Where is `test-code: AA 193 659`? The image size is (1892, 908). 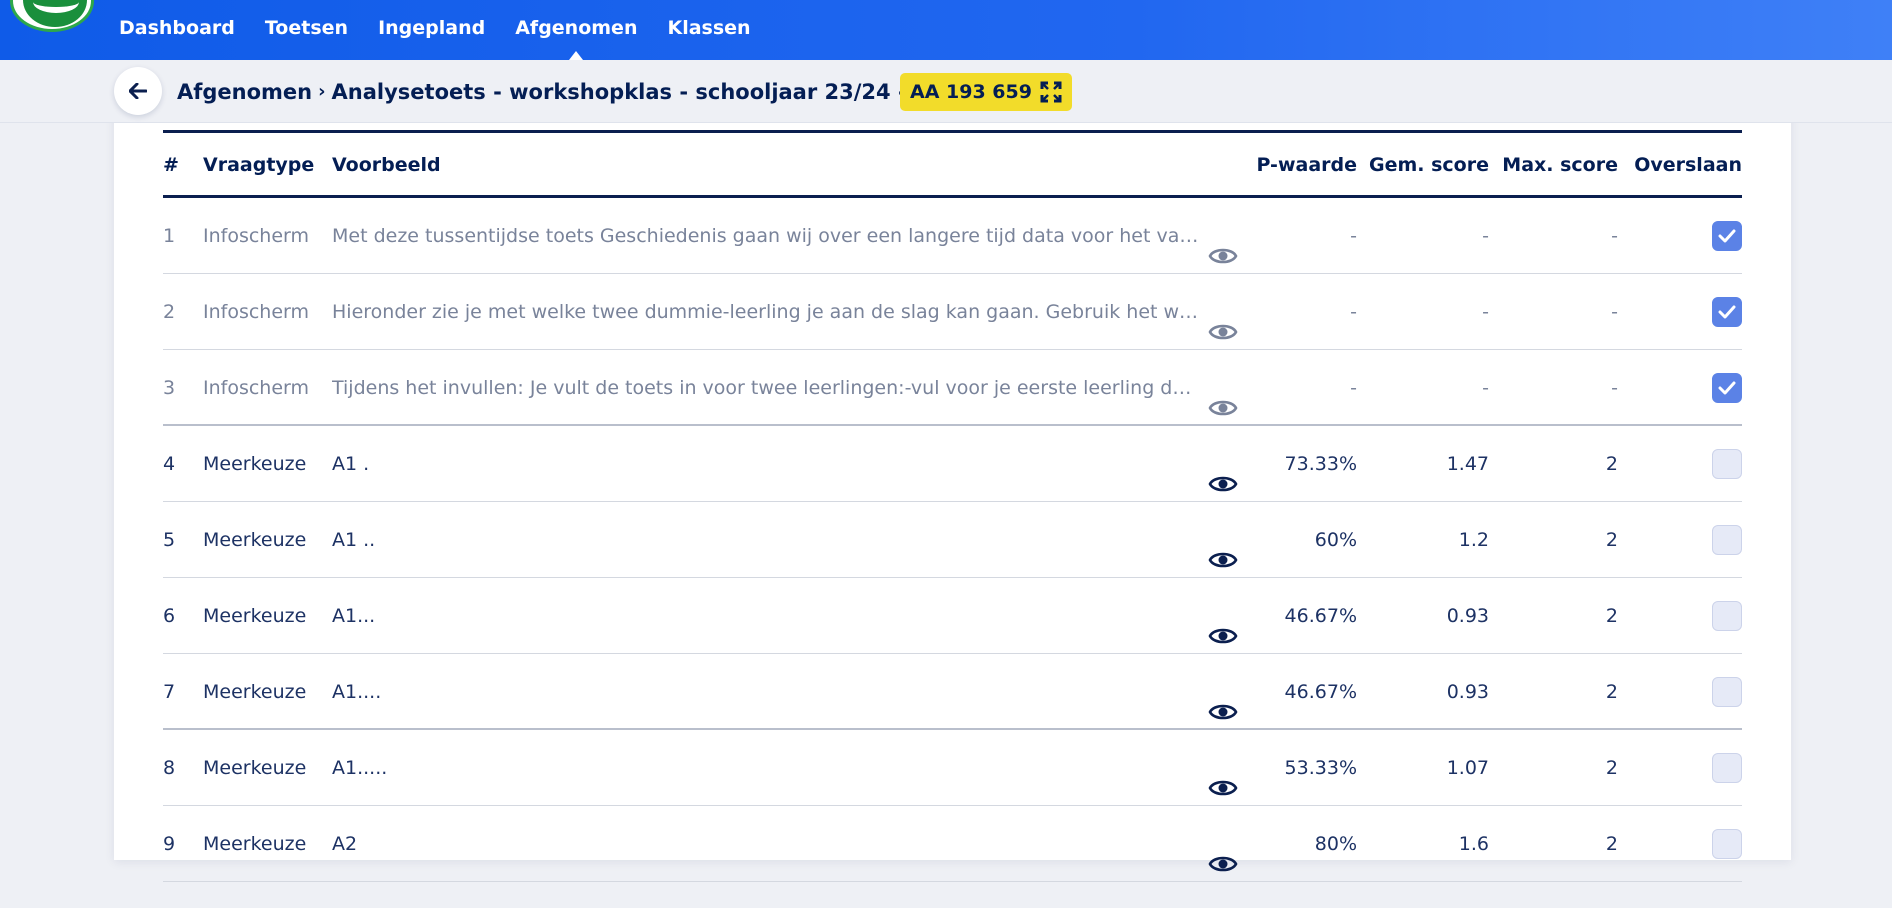 test-code: AA 193 659 is located at coordinates (971, 92).